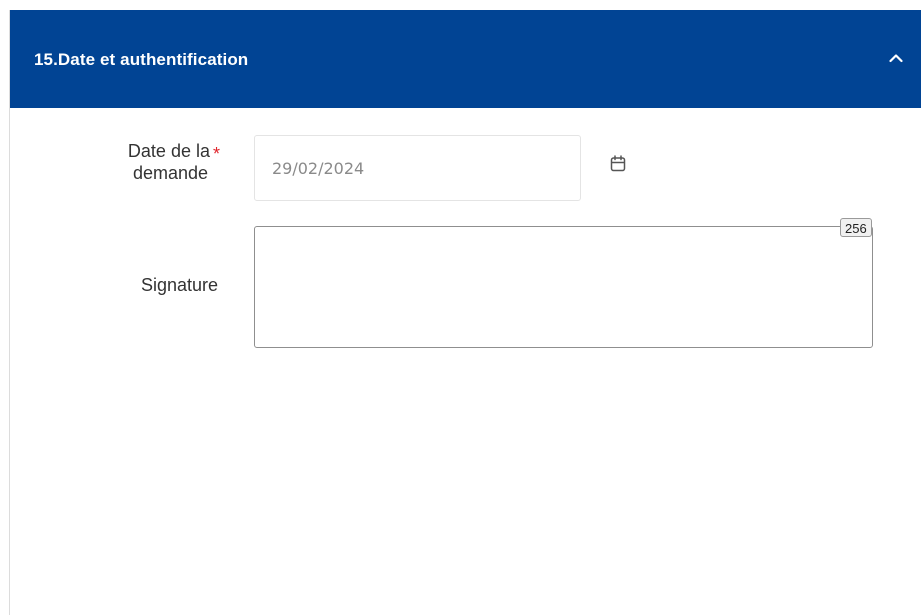 This screenshot has width=921, height=615. Describe the element at coordinates (168, 151) in the screenshot. I see `date-label-line1: Date de la` at that location.